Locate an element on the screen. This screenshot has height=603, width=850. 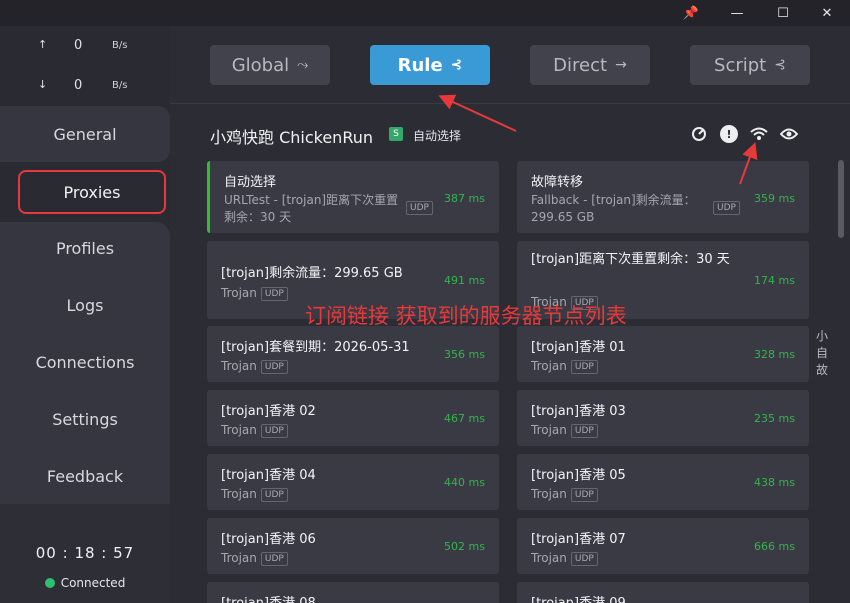
proxy-latency: 235 ms is located at coordinates (774, 418).